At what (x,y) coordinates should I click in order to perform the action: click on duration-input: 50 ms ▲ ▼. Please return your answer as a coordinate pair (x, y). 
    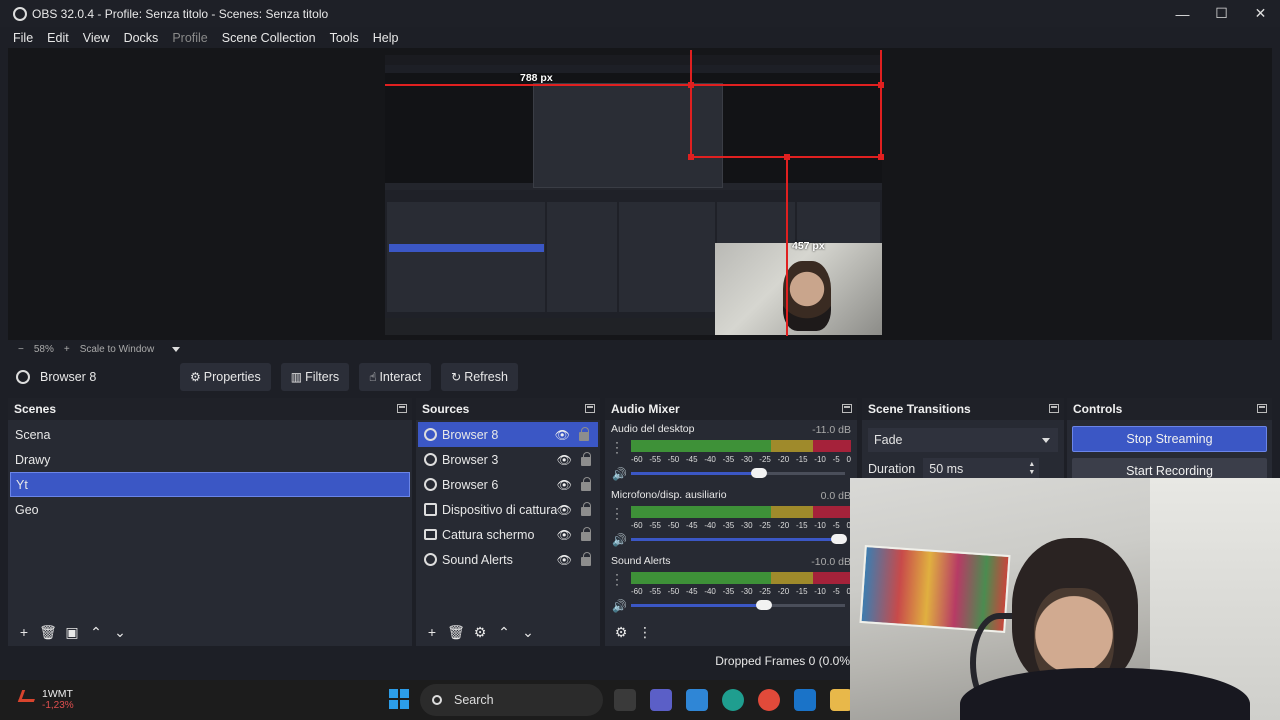
    Looking at the image, I should click on (981, 469).